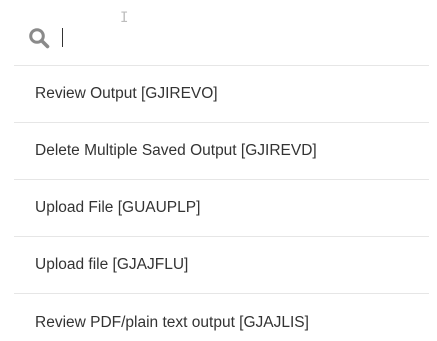 The height and width of the screenshot is (341, 437). I want to click on search-input, so click(228, 37).